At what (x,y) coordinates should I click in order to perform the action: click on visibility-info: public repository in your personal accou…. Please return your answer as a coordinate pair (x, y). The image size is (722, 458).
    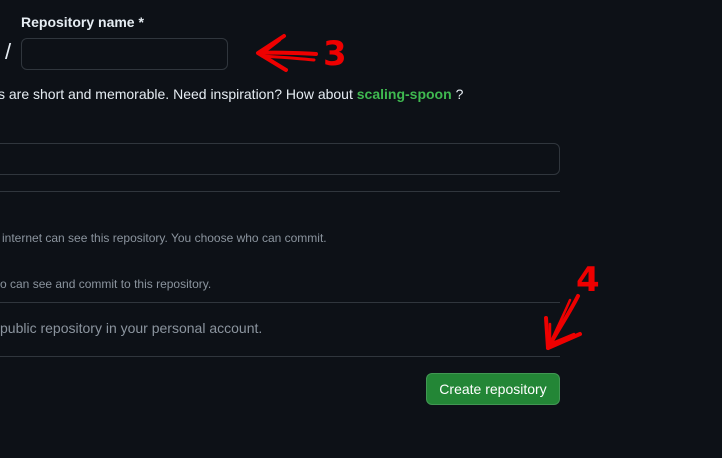
    Looking at the image, I should click on (131, 328).